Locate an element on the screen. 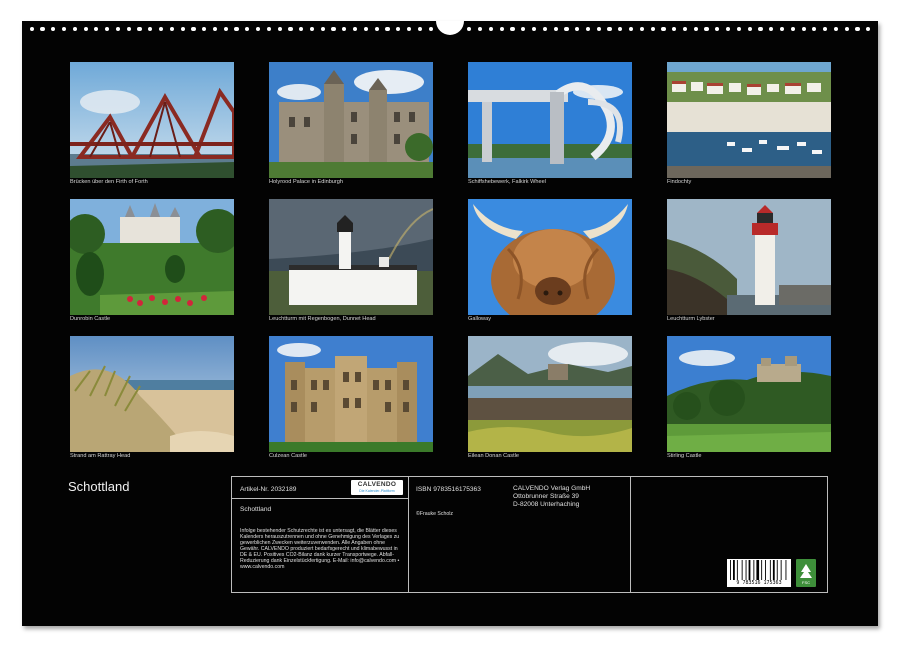 The height and width of the screenshot is (648, 899). article-number: Artikel-Nr. 2032189 is located at coordinates (268, 489).